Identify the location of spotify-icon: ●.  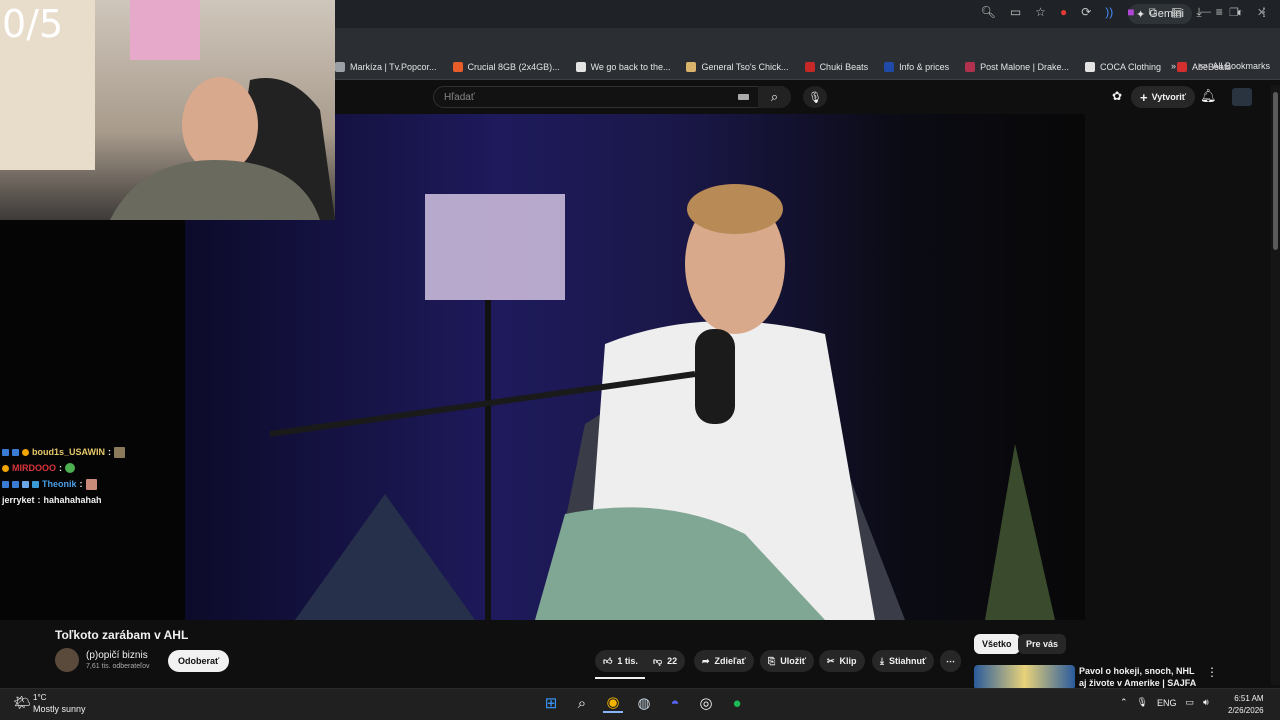
(737, 703).